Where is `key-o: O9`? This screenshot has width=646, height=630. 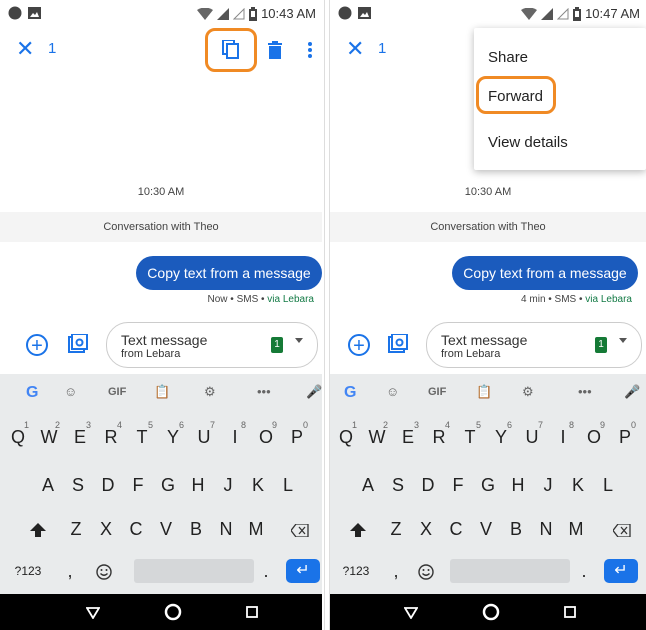 key-o: O9 is located at coordinates (266, 437).